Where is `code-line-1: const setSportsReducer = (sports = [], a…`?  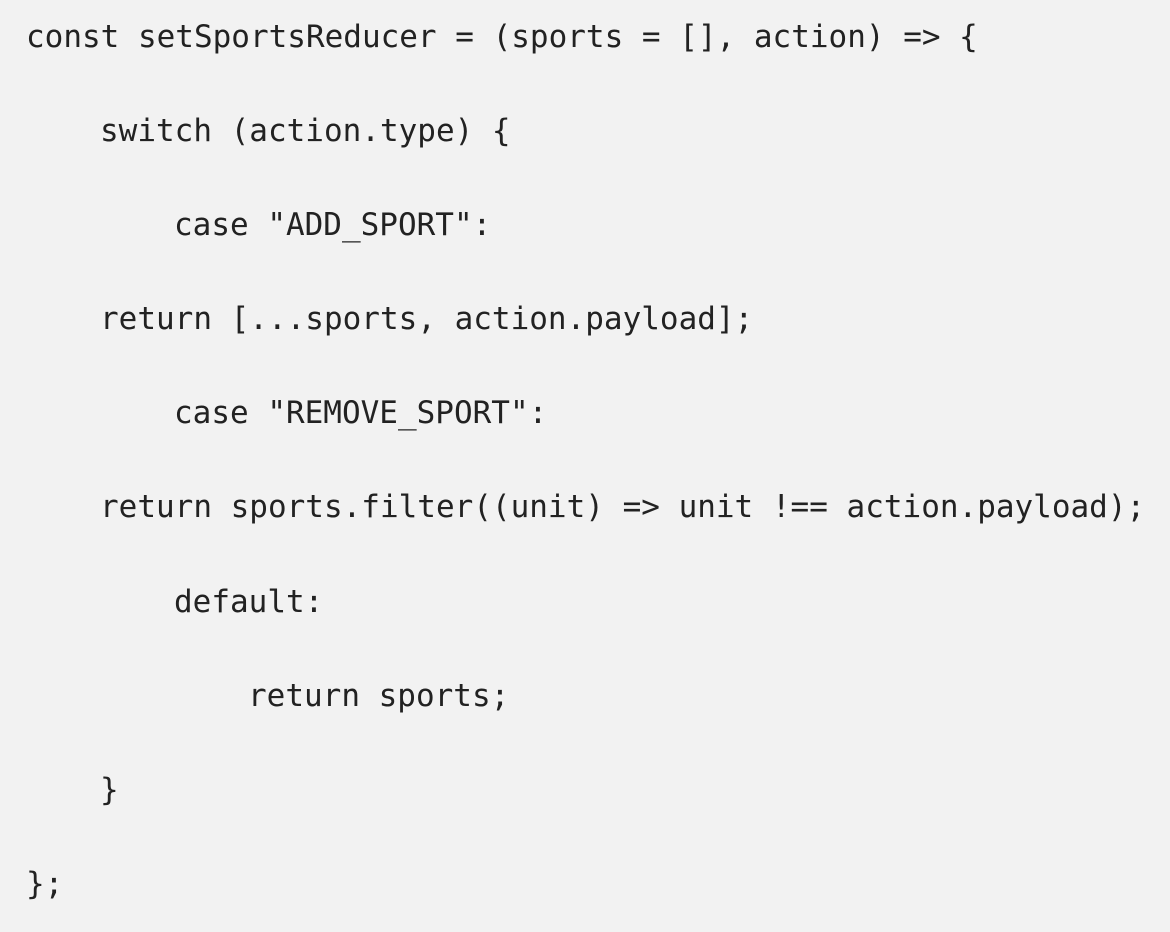
code-line-1: const setSportsReducer = (sports = [], a… is located at coordinates (502, 37).